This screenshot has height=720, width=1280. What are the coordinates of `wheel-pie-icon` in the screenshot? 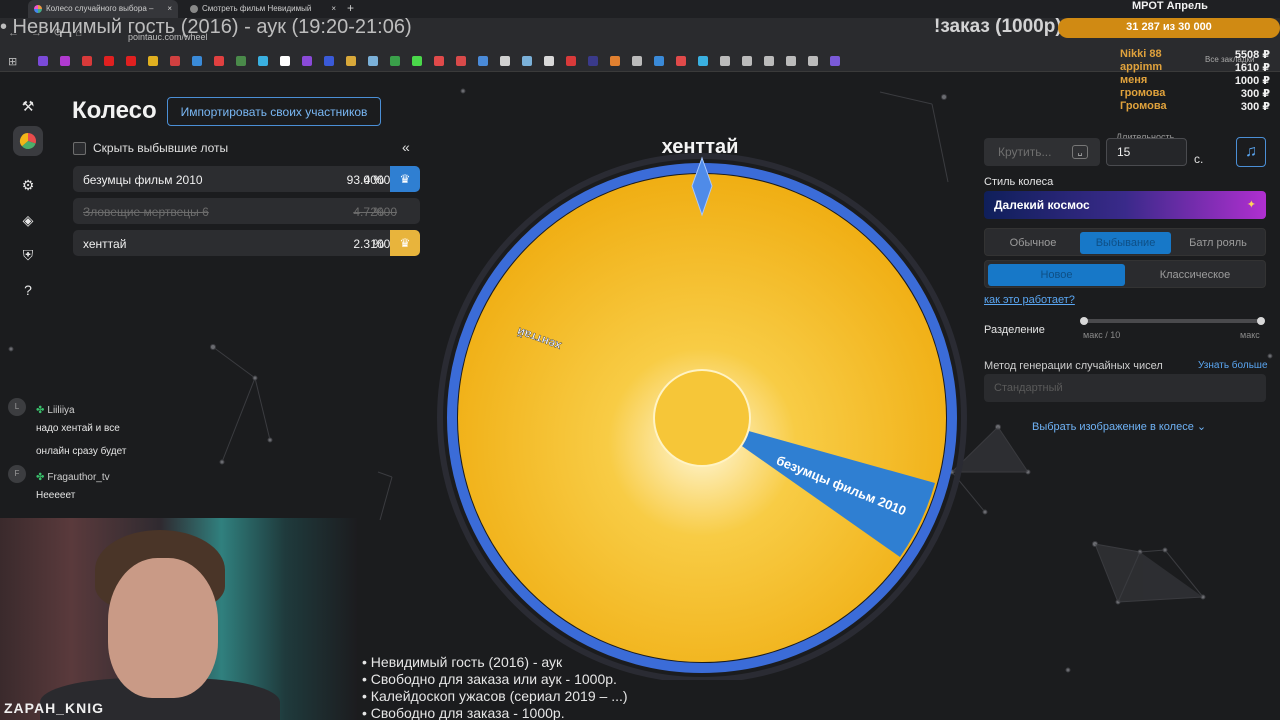 It's located at (28, 141).